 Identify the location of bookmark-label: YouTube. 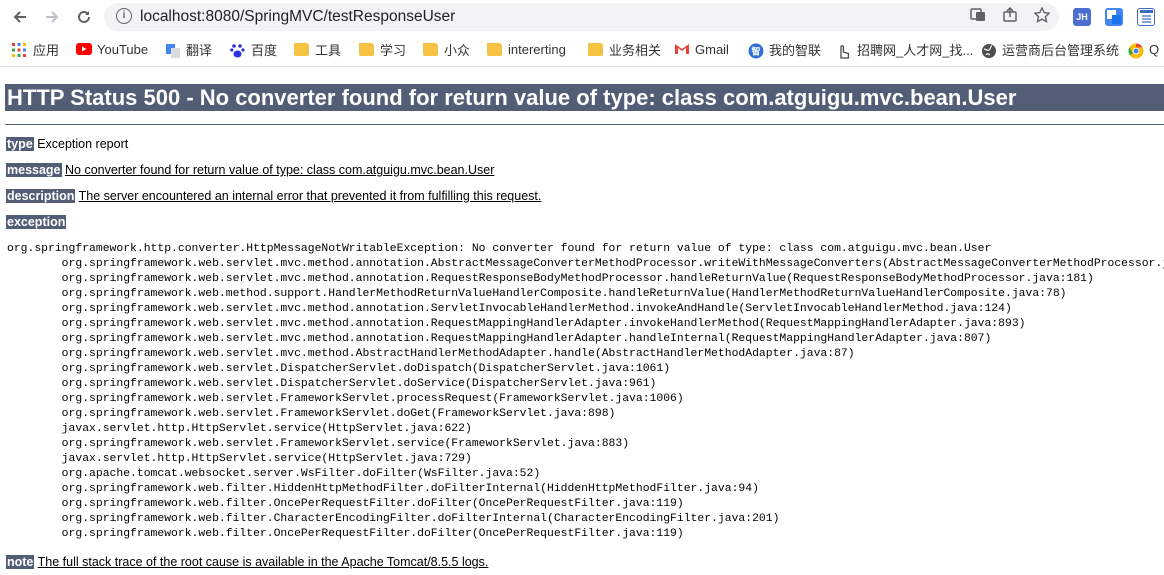
(123, 49).